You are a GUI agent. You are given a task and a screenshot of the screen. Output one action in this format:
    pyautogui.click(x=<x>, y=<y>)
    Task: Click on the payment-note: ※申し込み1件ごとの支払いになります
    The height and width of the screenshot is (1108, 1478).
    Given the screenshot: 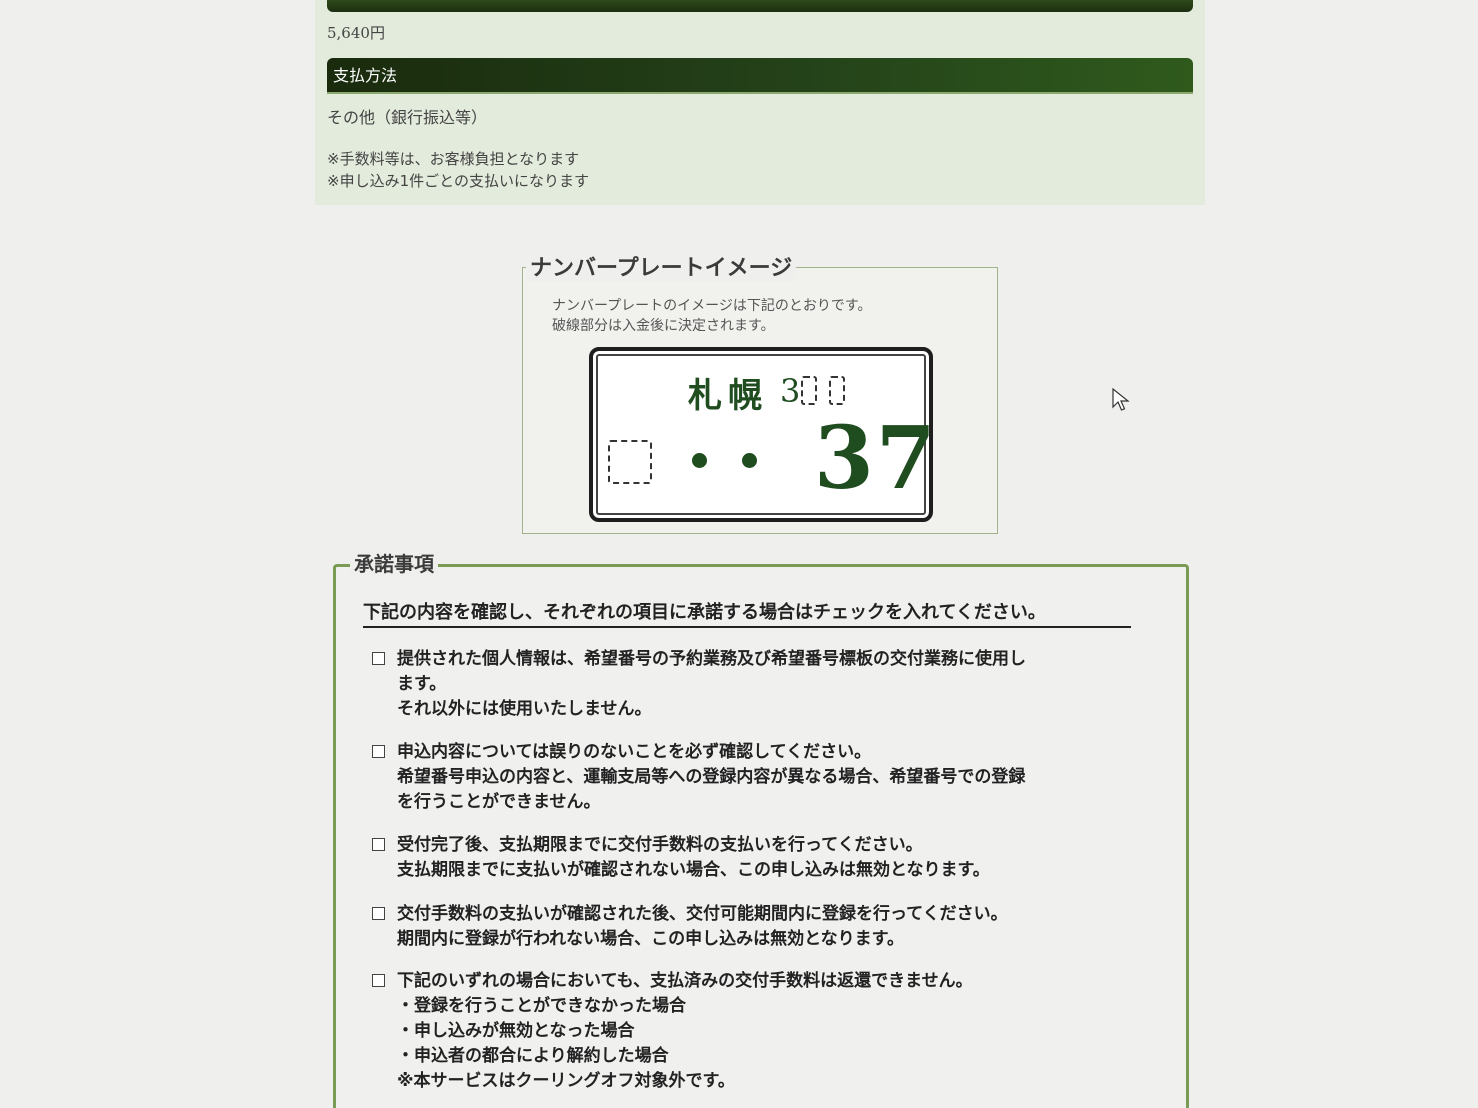 What is the action you would take?
    pyautogui.click(x=458, y=181)
    